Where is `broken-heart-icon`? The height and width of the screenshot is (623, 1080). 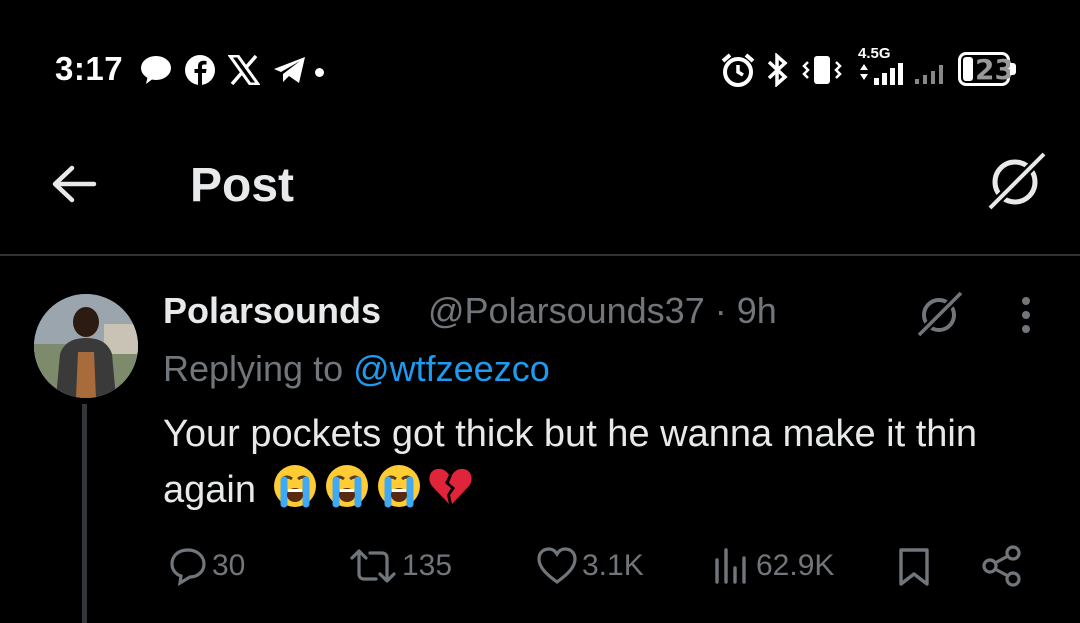
broken-heart-icon is located at coordinates (450, 486).